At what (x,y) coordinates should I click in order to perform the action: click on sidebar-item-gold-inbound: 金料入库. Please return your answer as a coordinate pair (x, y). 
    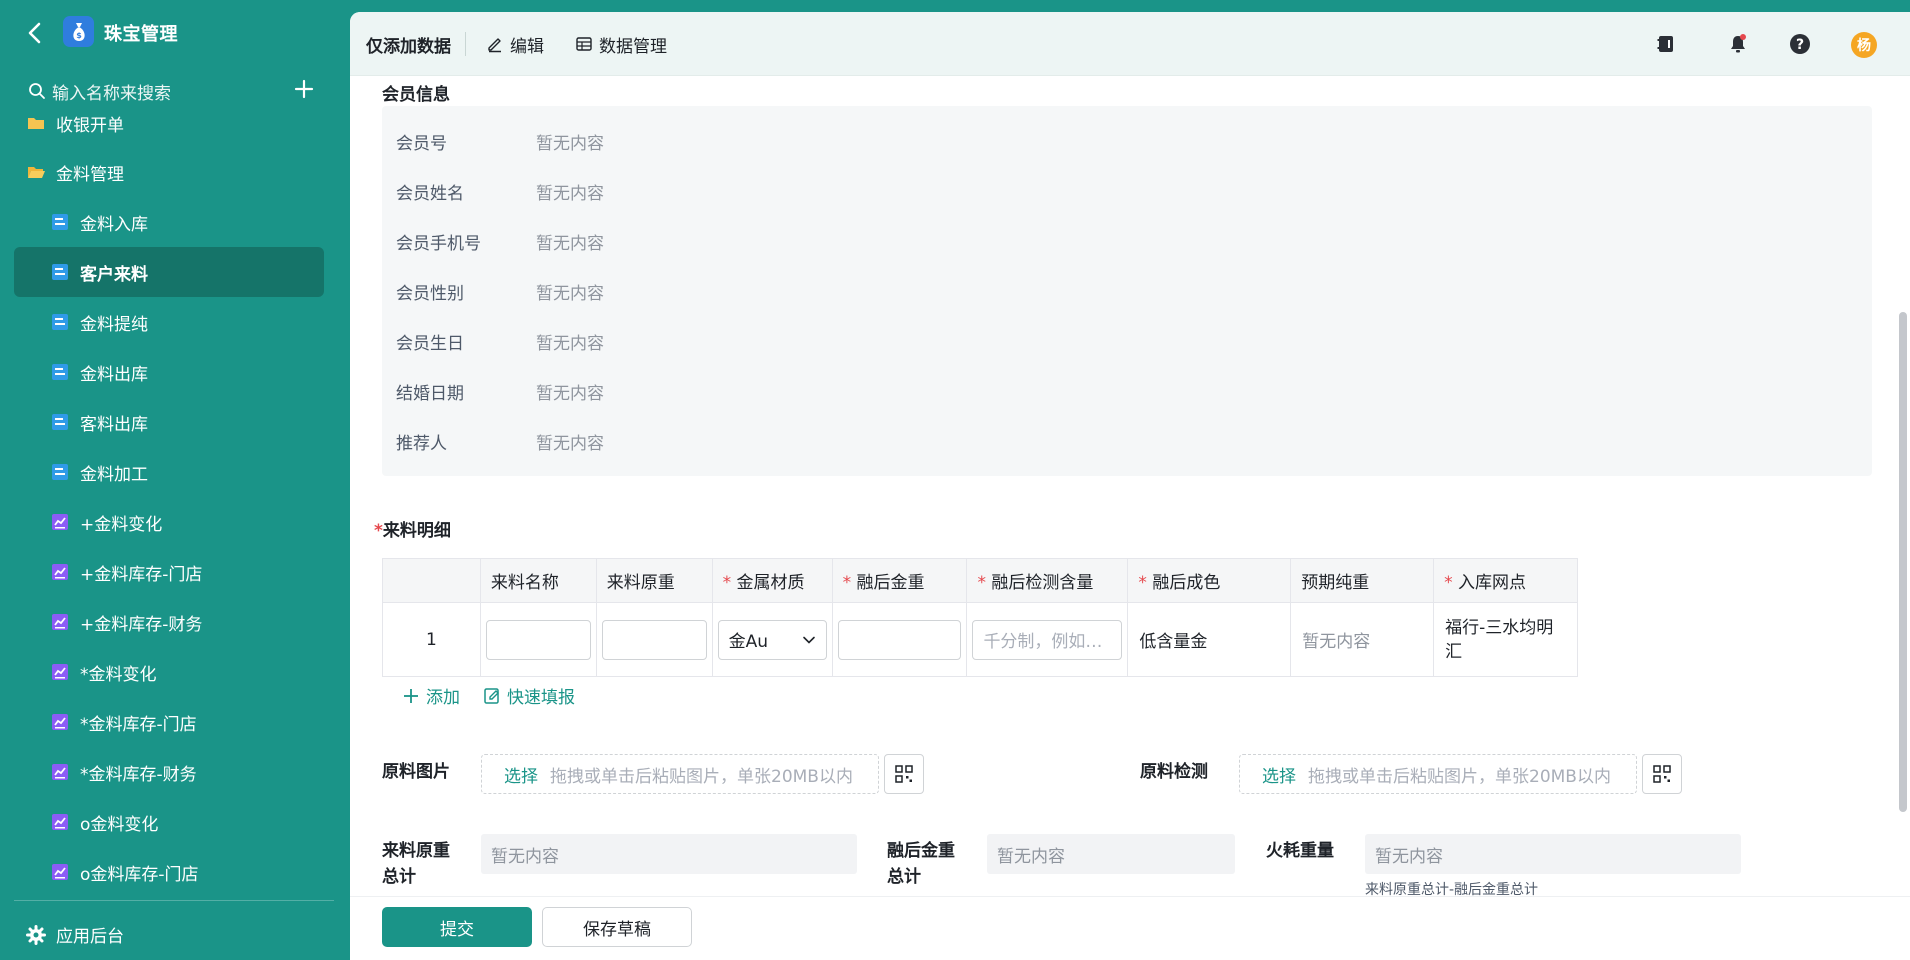
    Looking at the image, I should click on (169, 222).